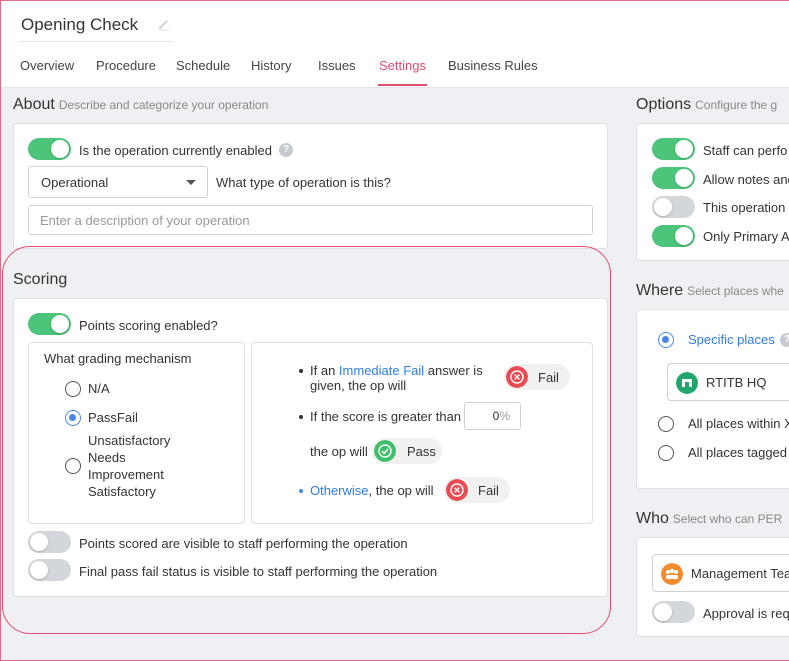 The width and height of the screenshot is (789, 661). I want to click on immediate-fail-link: Immediate Fail, so click(381, 370).